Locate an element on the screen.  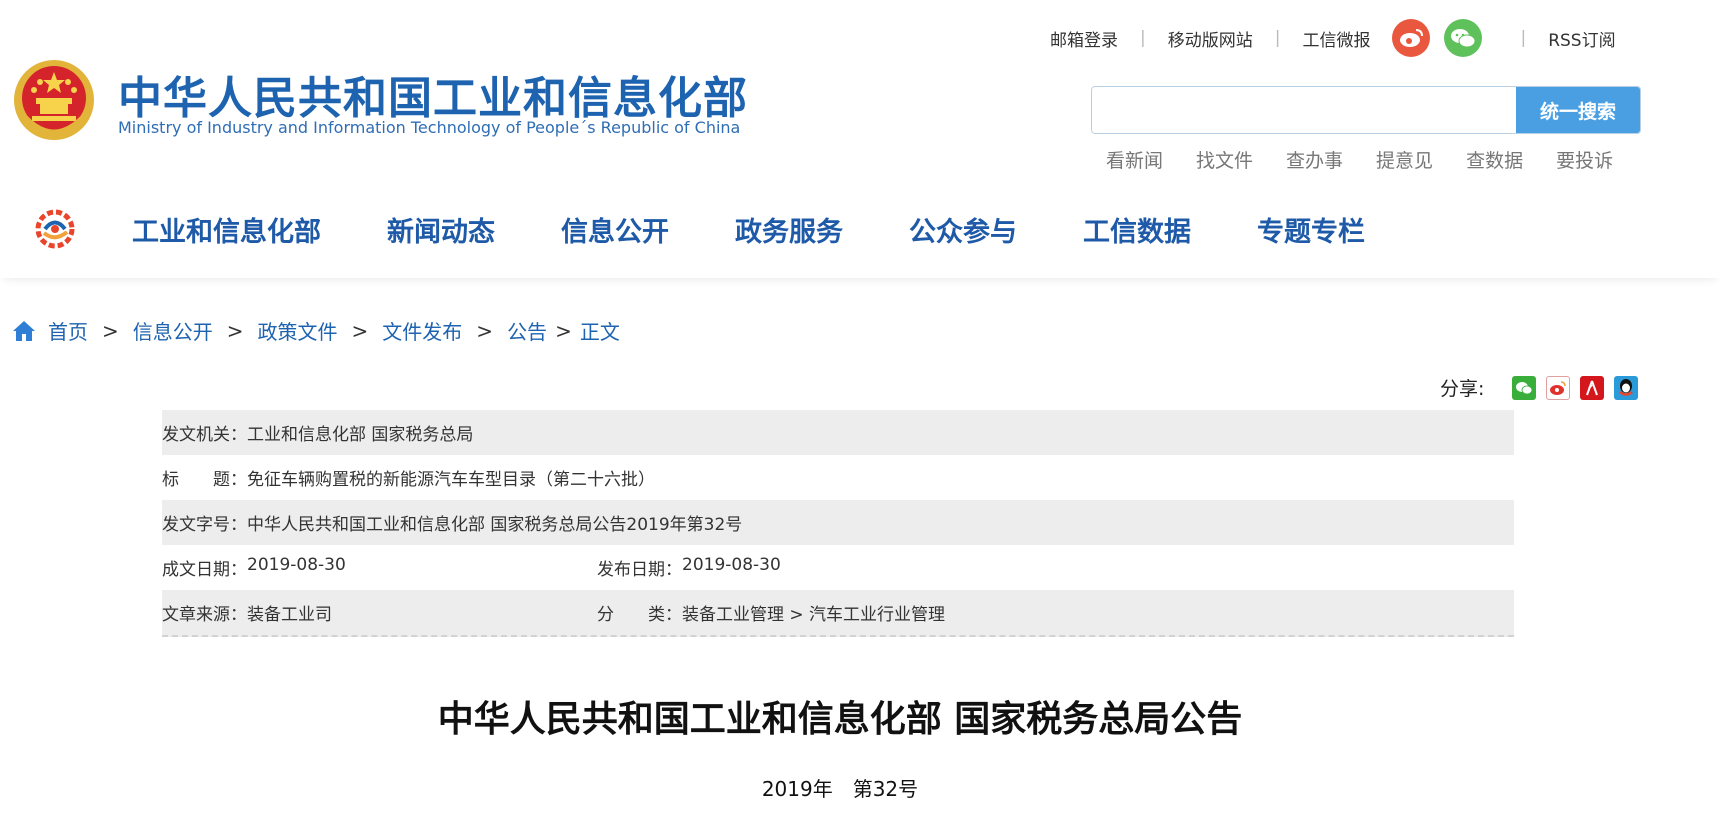
meta-label: 发文机关： is located at coordinates (204, 435).